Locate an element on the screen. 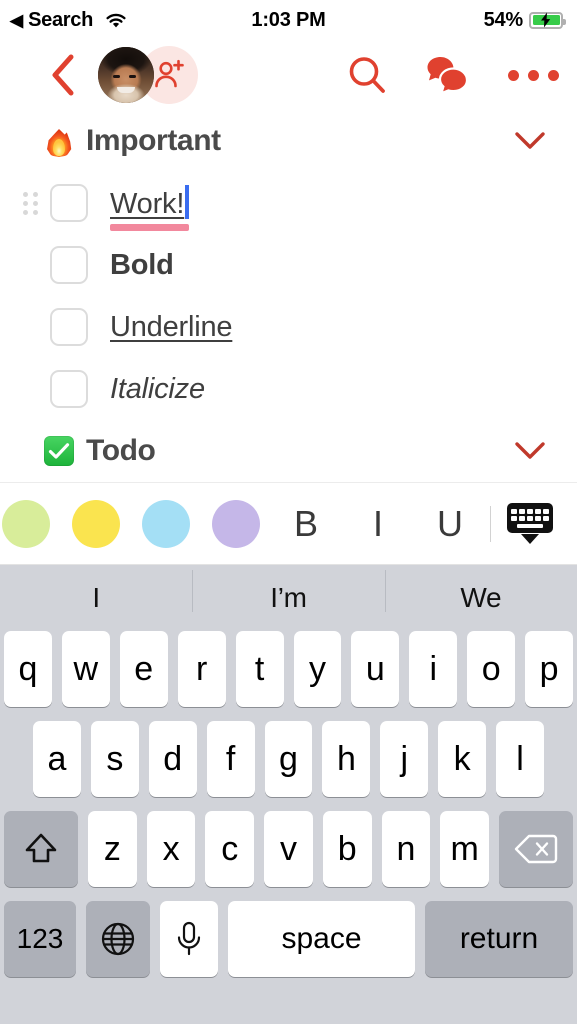  section-title: Important is located at coordinates (153, 140).